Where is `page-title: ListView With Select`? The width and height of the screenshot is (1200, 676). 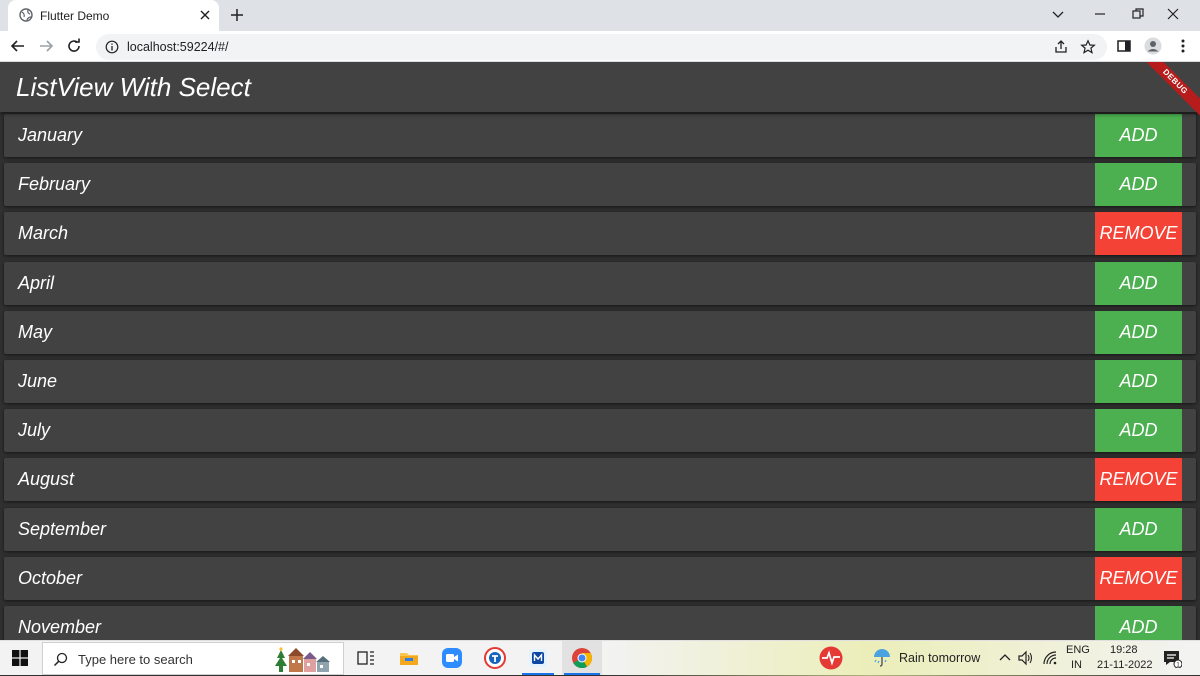 page-title: ListView With Select is located at coordinates (133, 87).